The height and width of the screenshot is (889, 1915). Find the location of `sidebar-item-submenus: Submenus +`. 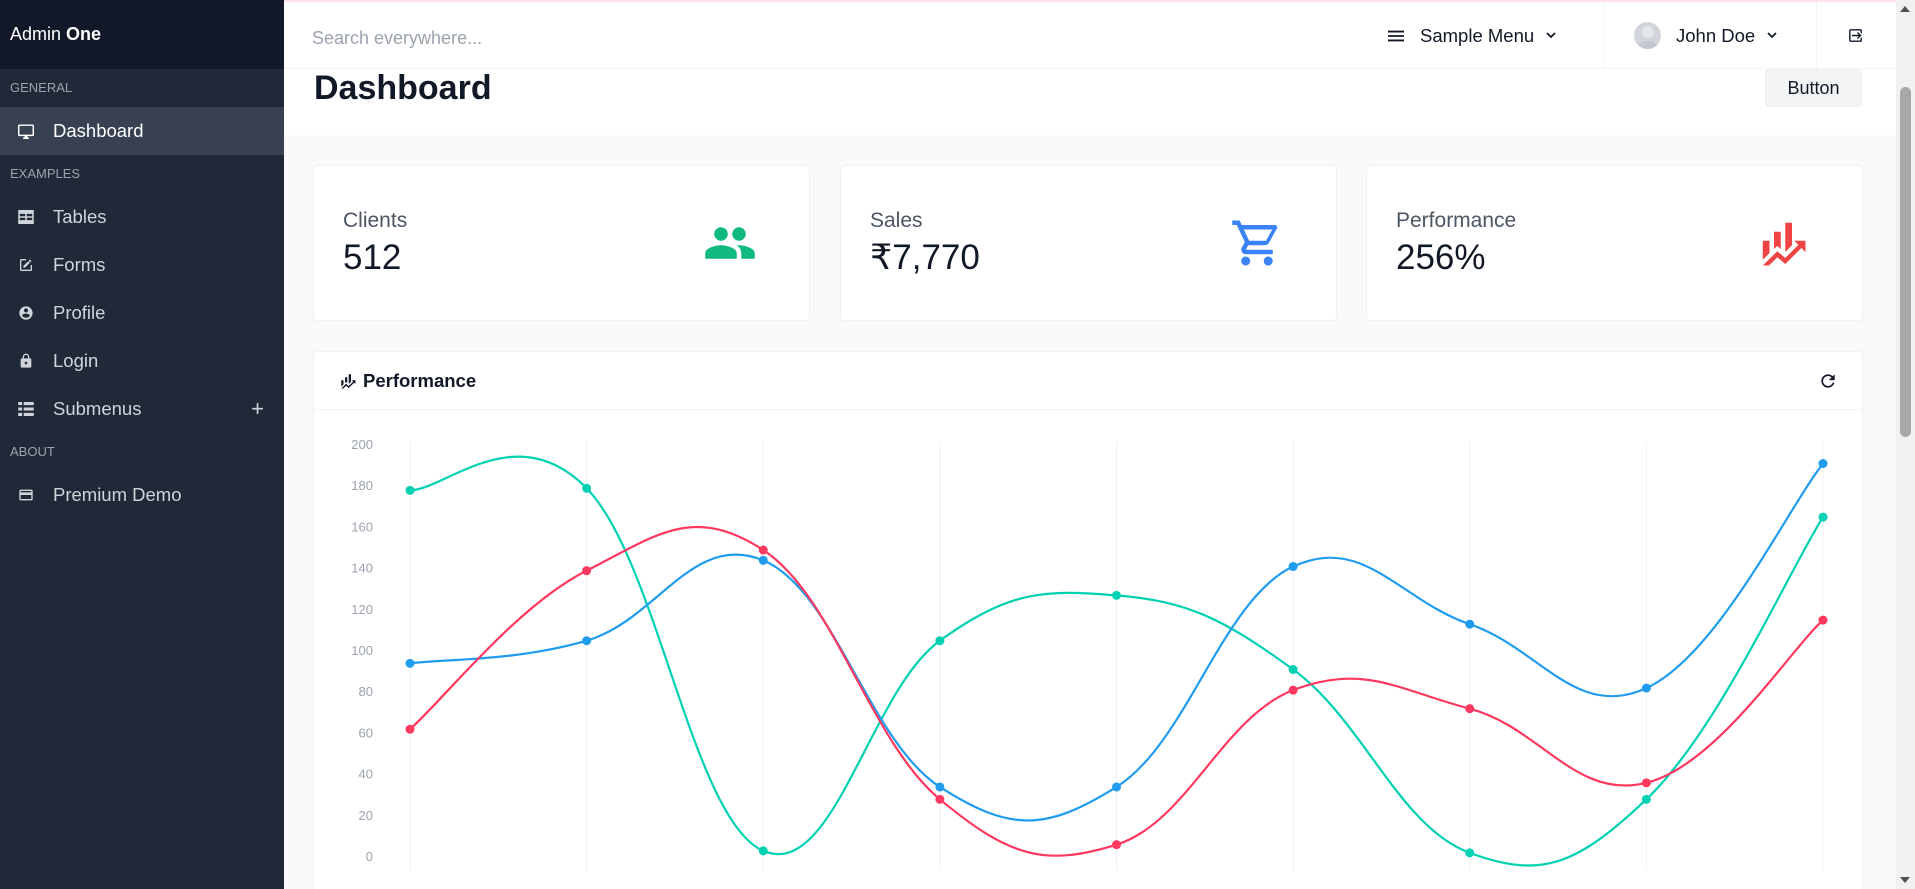

sidebar-item-submenus: Submenus + is located at coordinates (142, 409).